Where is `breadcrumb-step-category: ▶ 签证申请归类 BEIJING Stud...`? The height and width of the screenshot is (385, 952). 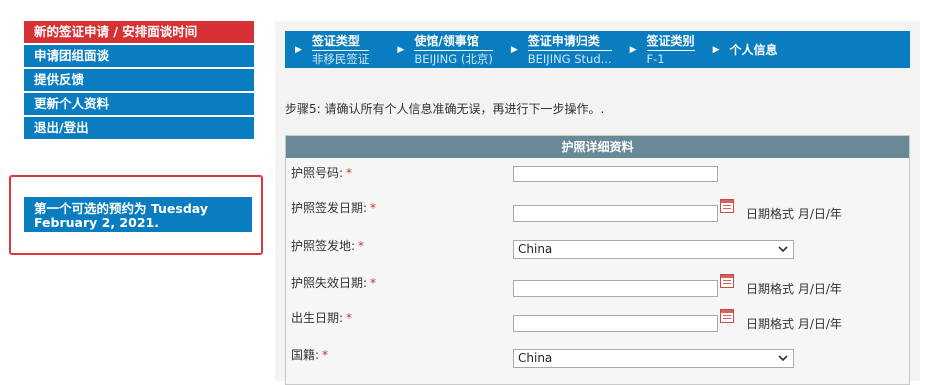 breadcrumb-step-category: ▶ 签证申请归类 BEIJING Stud... is located at coordinates (561, 50).